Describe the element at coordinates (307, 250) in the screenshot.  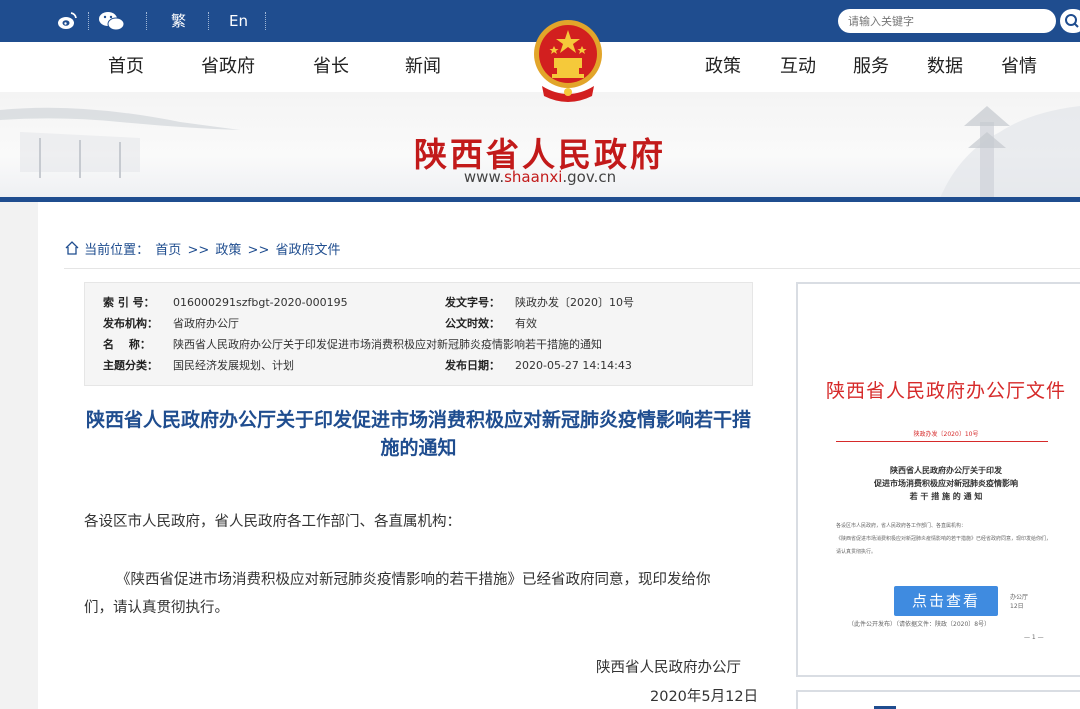
I see `breadcrumb-government-documents: 省政府文件` at that location.